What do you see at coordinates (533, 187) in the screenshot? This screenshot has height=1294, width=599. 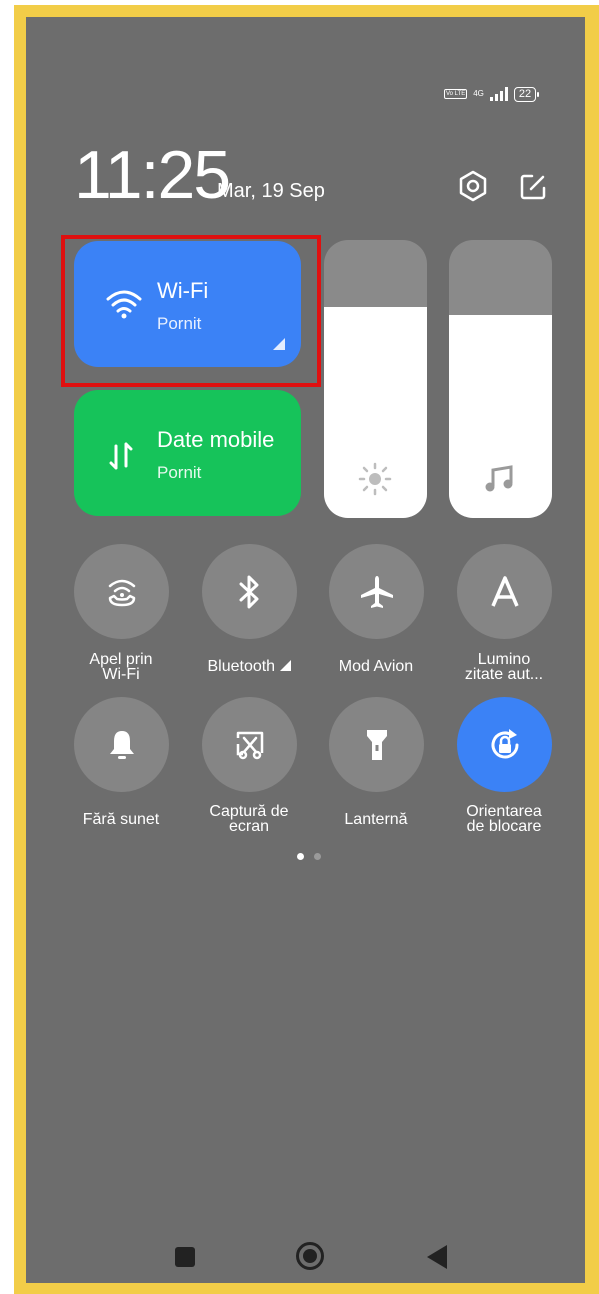 I see `edit-icon` at bounding box center [533, 187].